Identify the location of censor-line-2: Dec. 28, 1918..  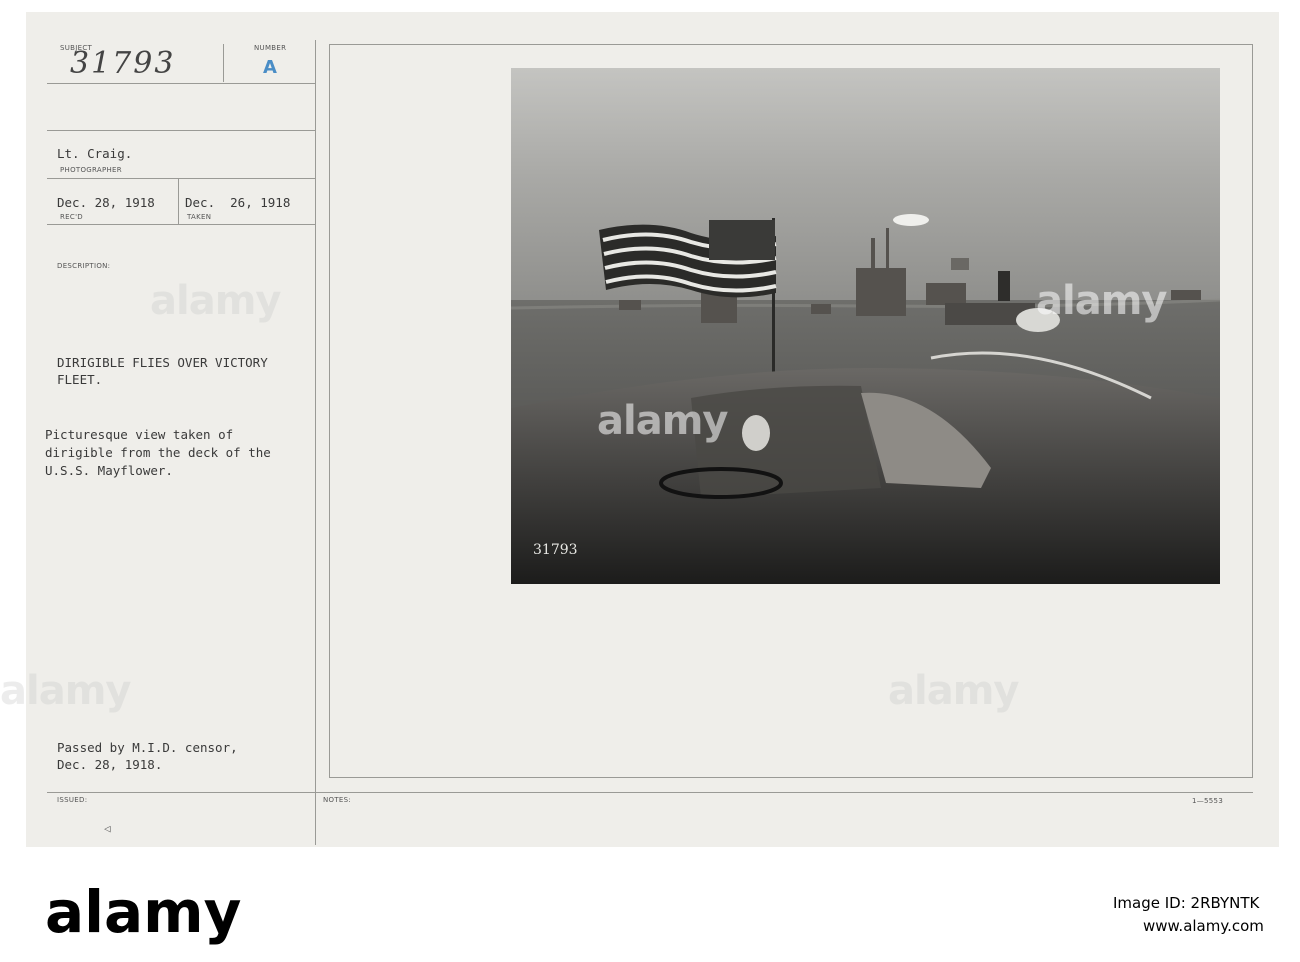
(110, 764).